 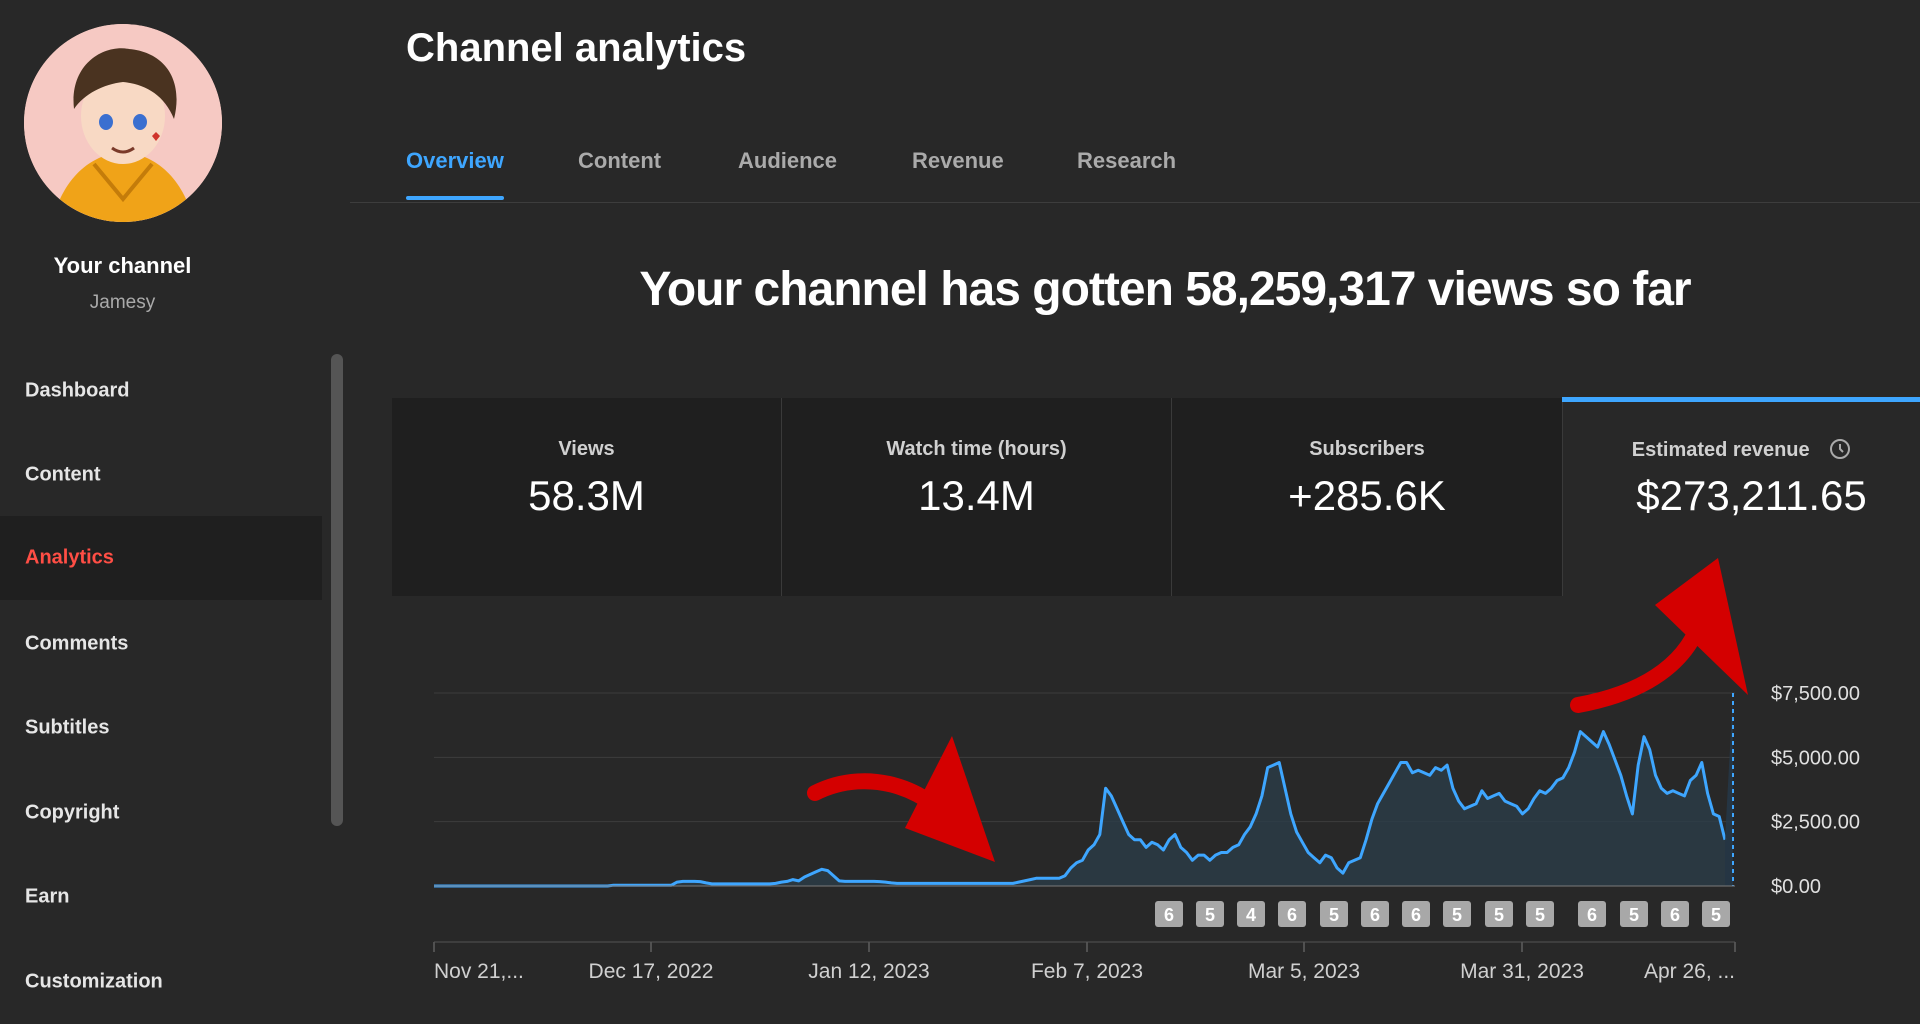 What do you see at coordinates (69, 557) in the screenshot?
I see `sidebar-item-label: Analytics` at bounding box center [69, 557].